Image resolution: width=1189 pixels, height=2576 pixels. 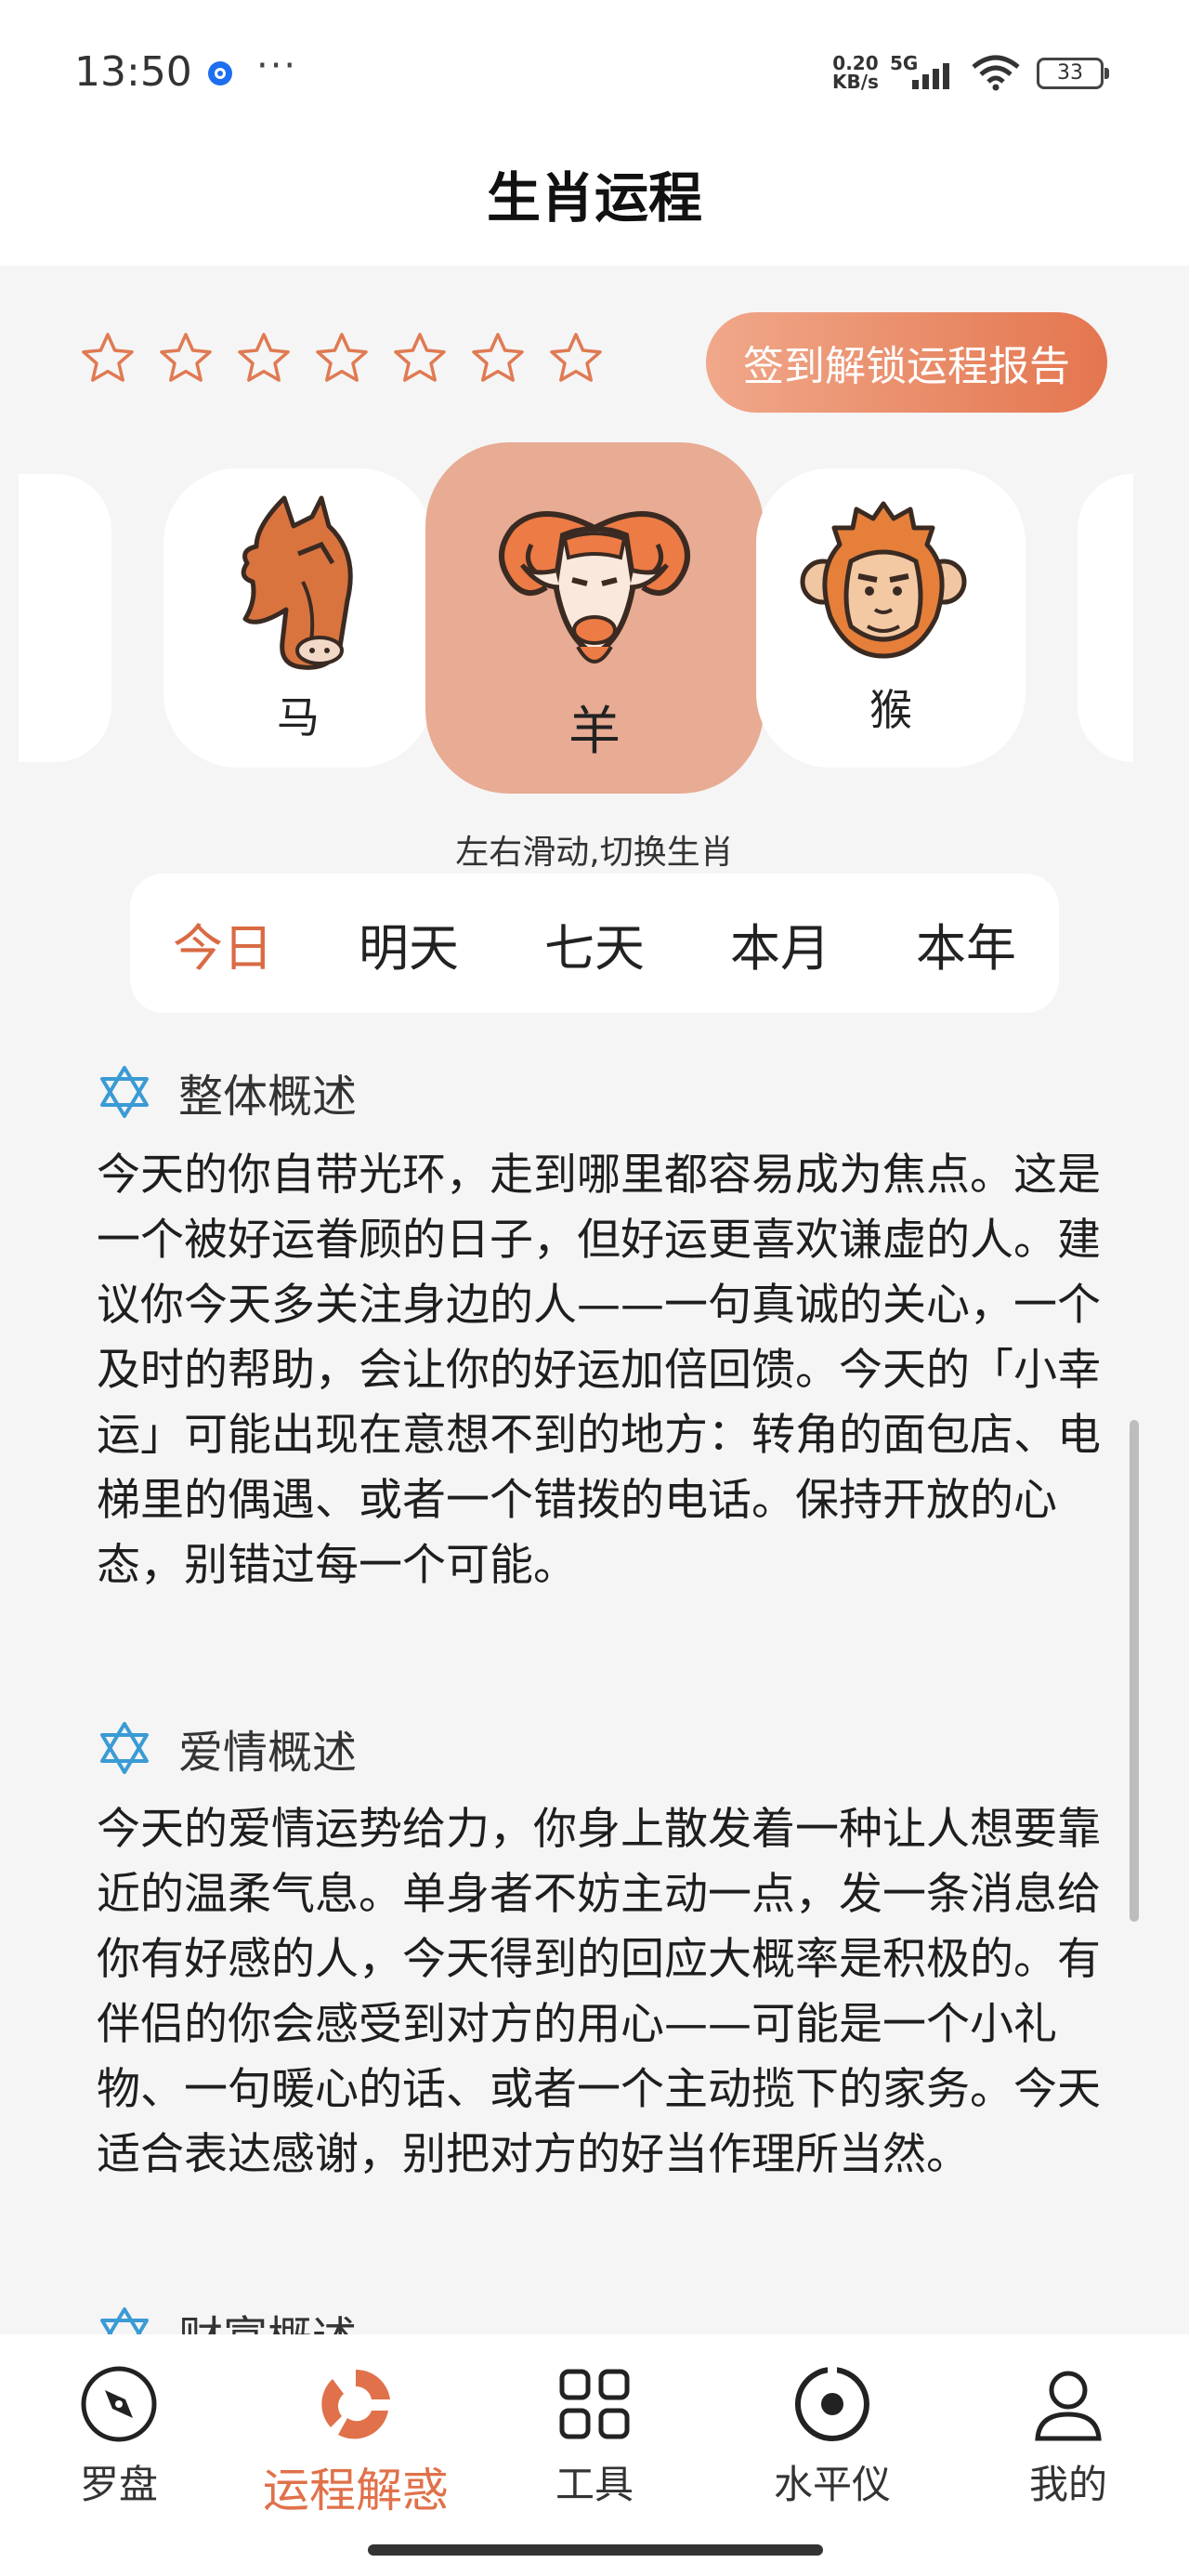 I want to click on wifi-icon, so click(x=996, y=73).